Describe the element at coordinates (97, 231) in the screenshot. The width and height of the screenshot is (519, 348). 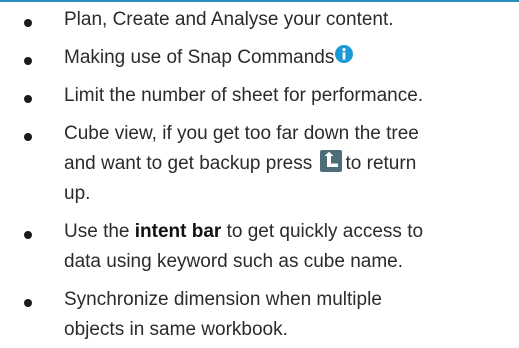
I see `list-item-fragment: Use the` at that location.